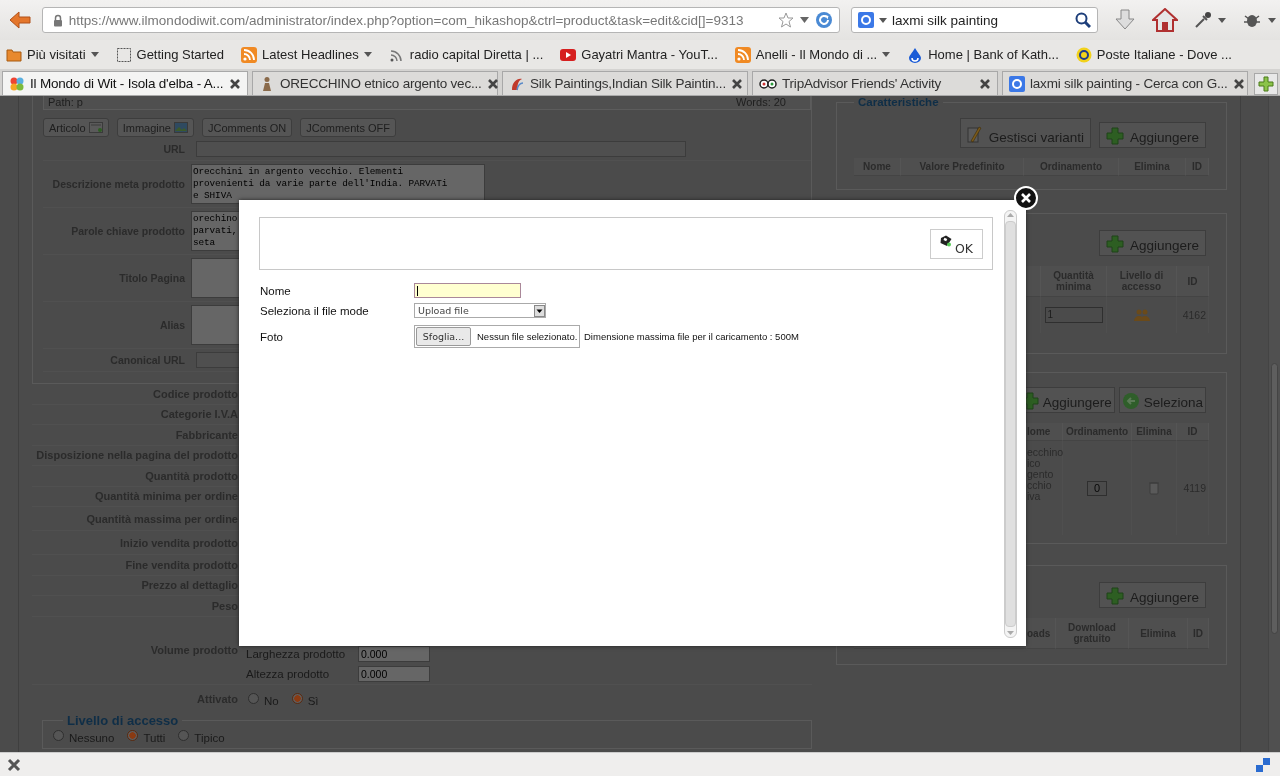 The width and height of the screenshot is (1280, 776). Describe the element at coordinates (276, 290) in the screenshot. I see `field-label: Nome` at that location.